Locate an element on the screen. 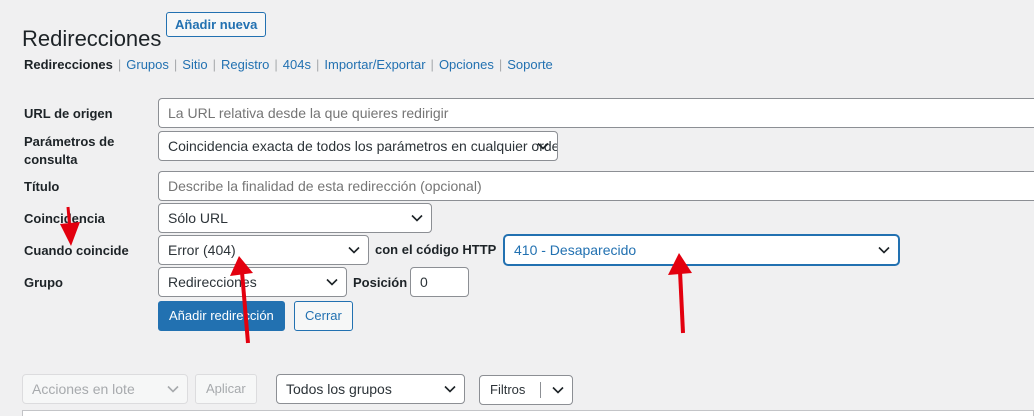 The width and height of the screenshot is (1034, 416). arrow-annotation-http-code is located at coordinates (680, 293).